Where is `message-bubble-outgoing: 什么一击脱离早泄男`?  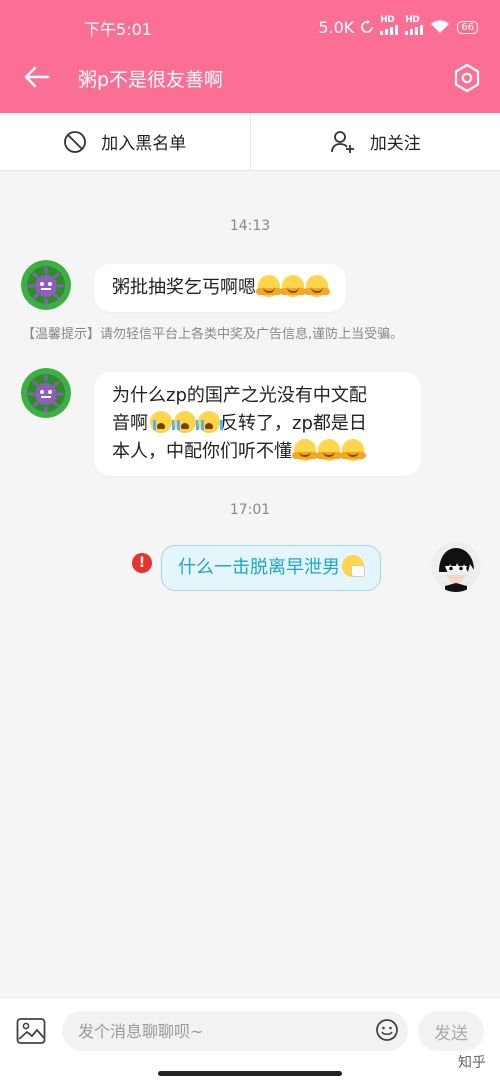 message-bubble-outgoing: 什么一击脱离早泄男 is located at coordinates (271, 568).